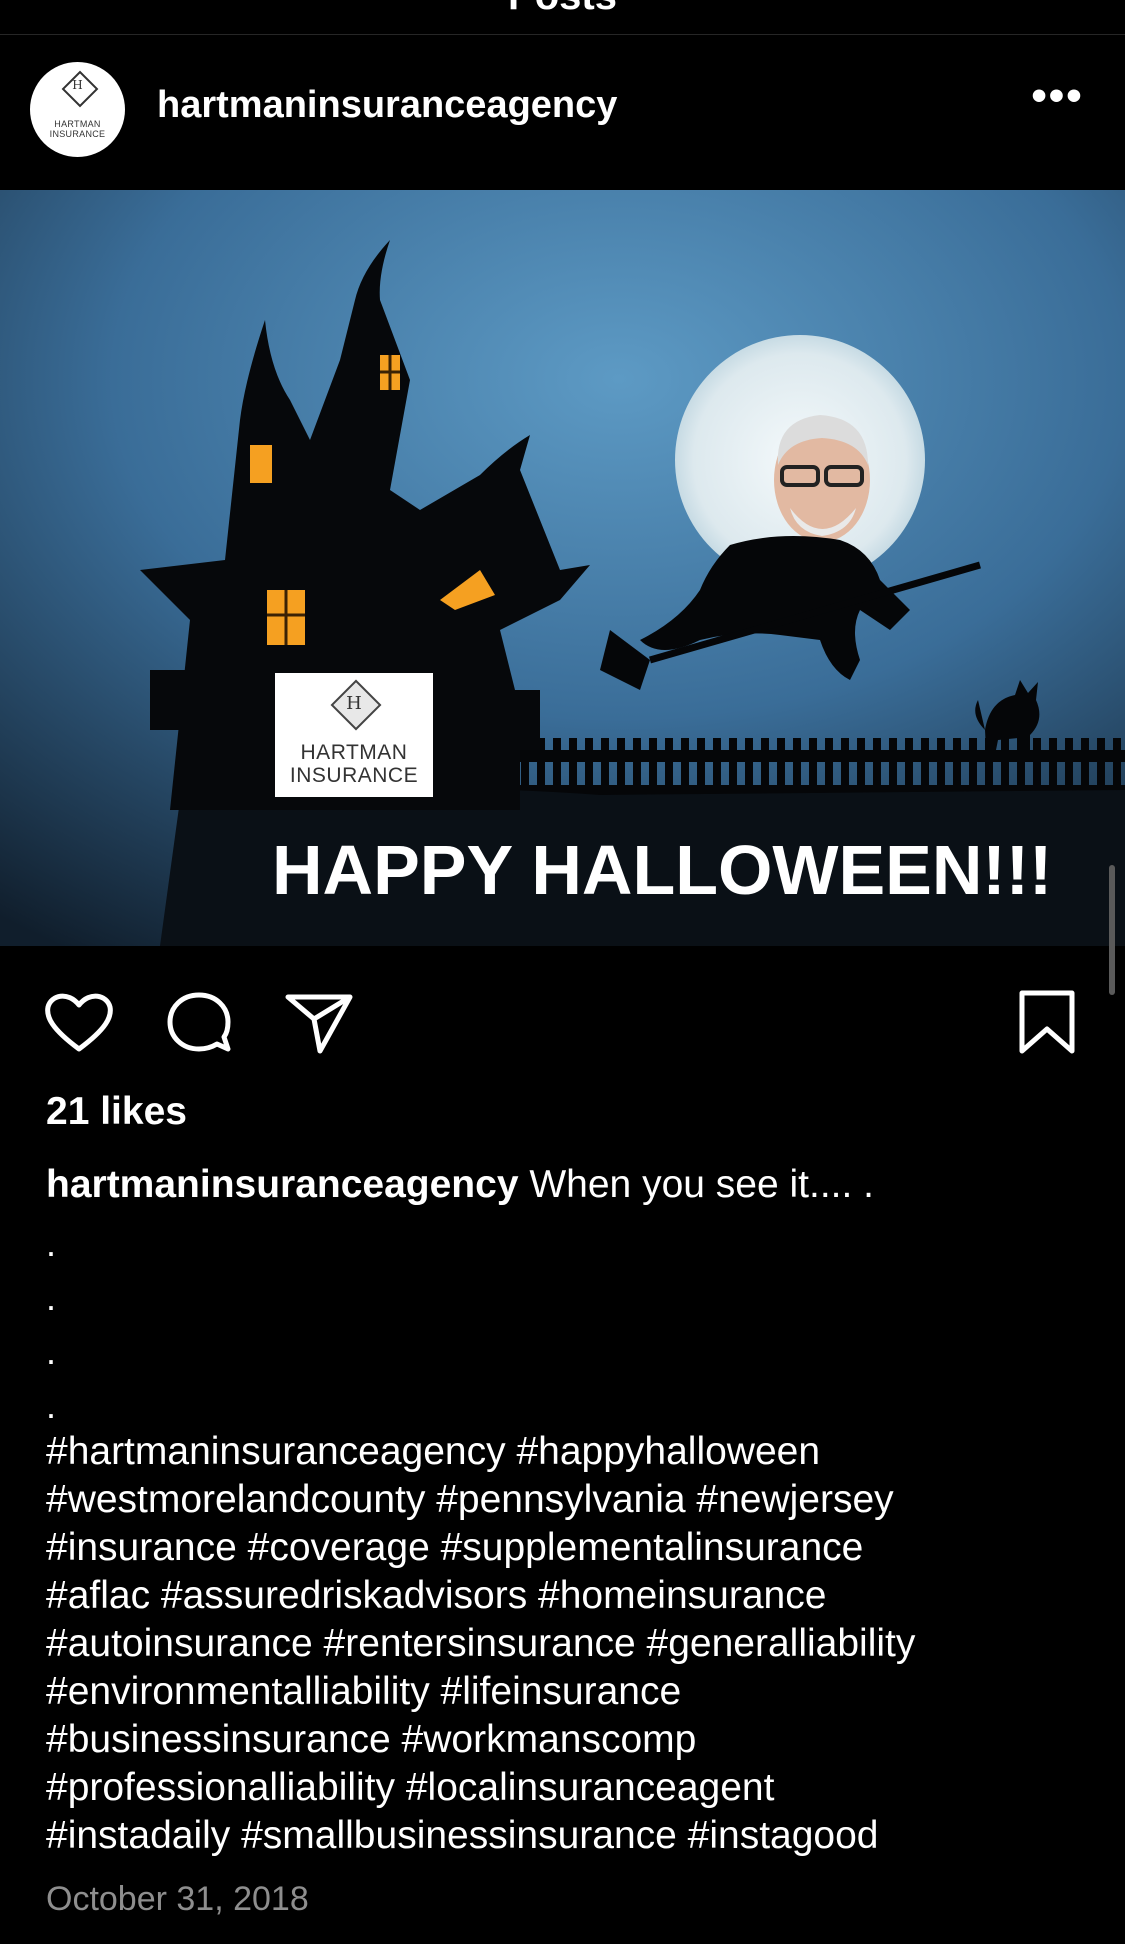 This screenshot has width=1125, height=1944. What do you see at coordinates (51, 1325) in the screenshot?
I see `caption-dots: . . . .` at bounding box center [51, 1325].